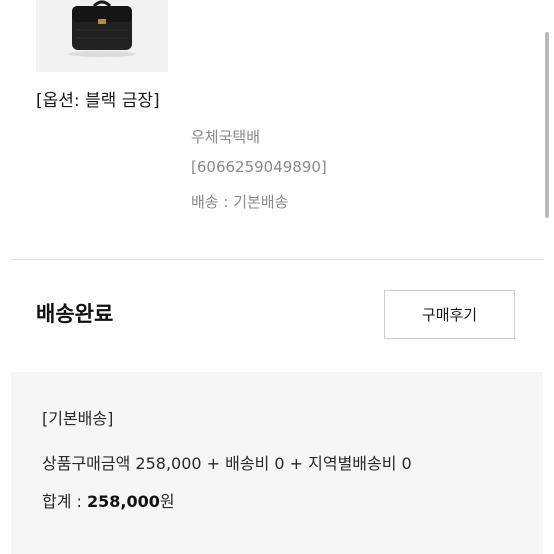 The image size is (554, 554). I want to click on black-bag-image, so click(102, 36).